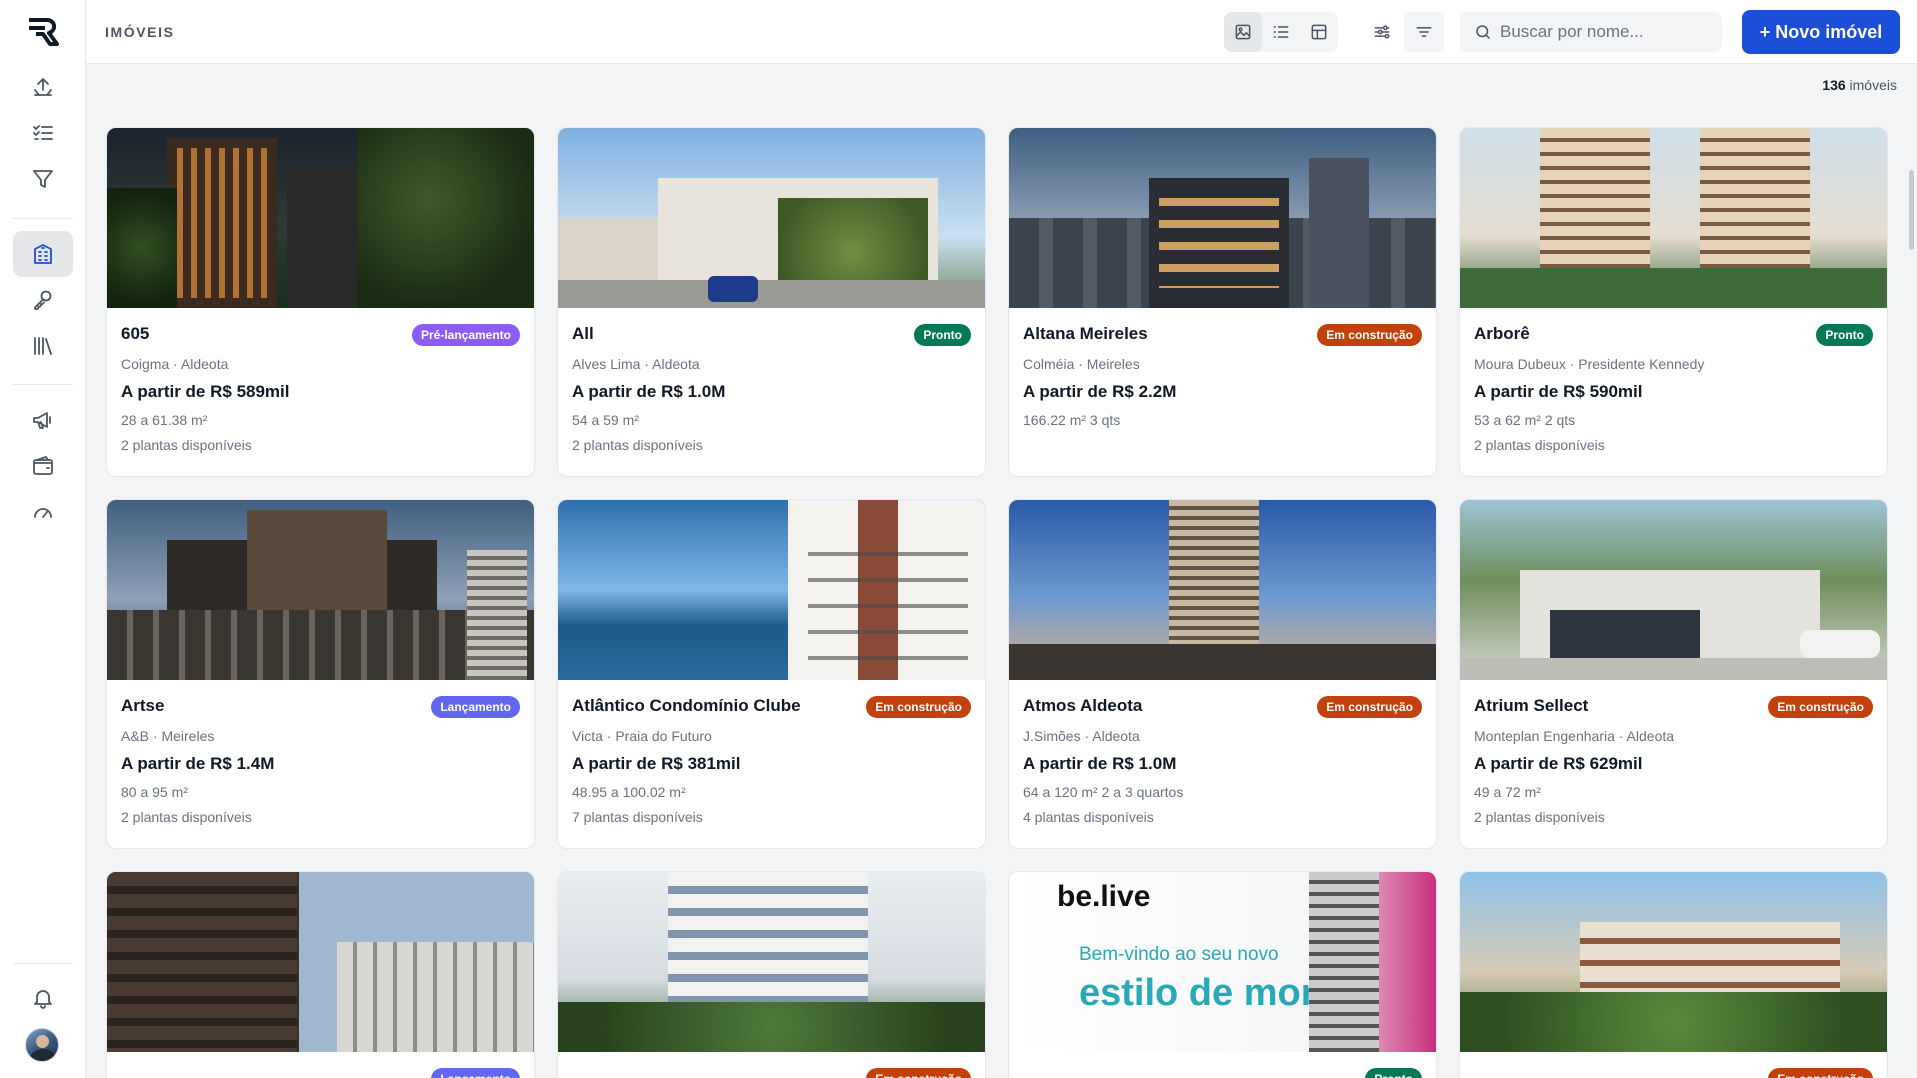  I want to click on property-area: 166.22 m² 3 qts, so click(1072, 420).